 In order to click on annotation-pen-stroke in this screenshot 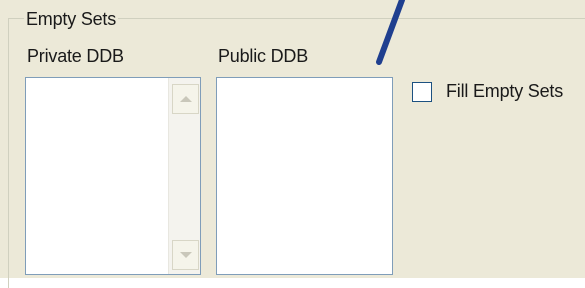, I will do `click(390, 32)`.